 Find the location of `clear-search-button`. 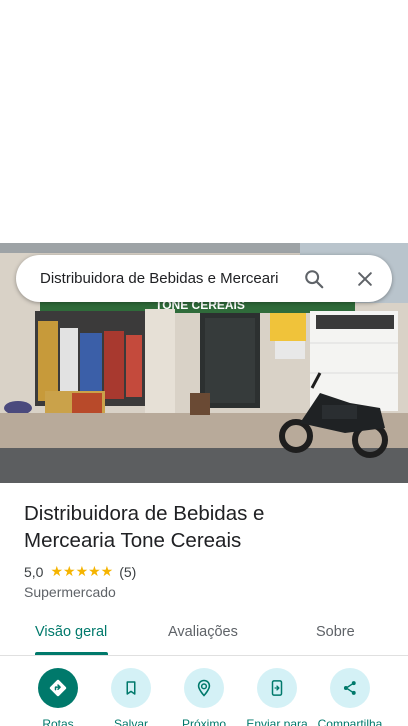

clear-search-button is located at coordinates (365, 279).